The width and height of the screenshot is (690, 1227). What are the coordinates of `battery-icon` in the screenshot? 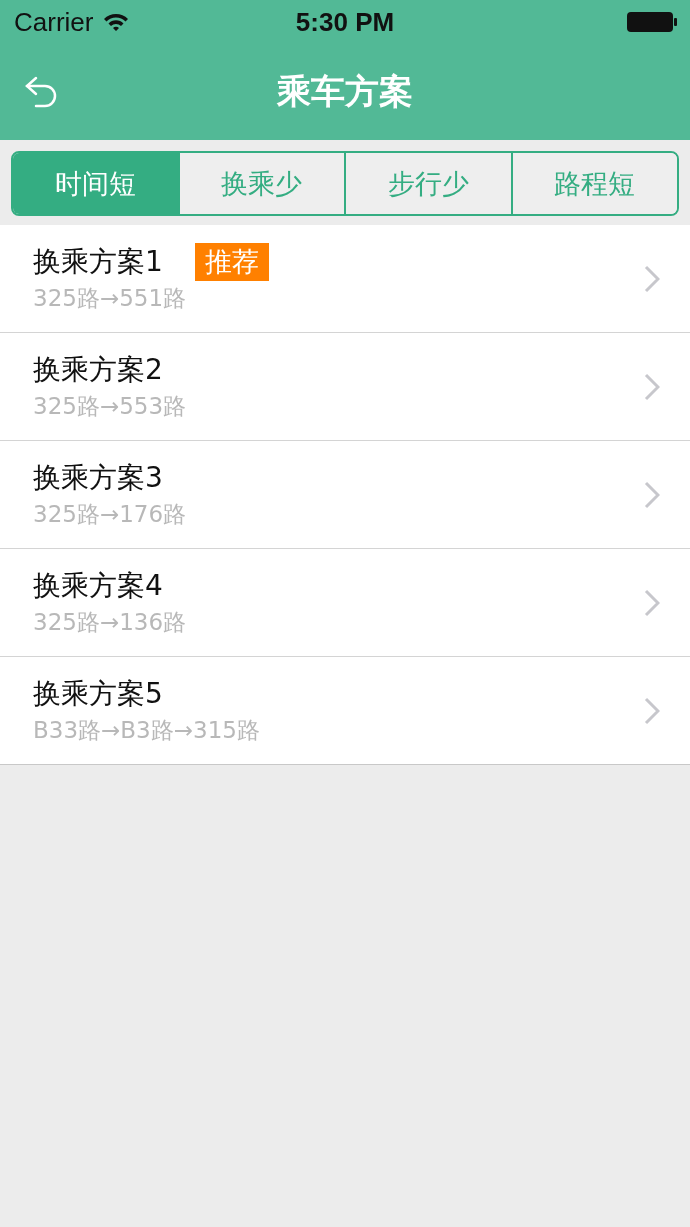 It's located at (652, 22).